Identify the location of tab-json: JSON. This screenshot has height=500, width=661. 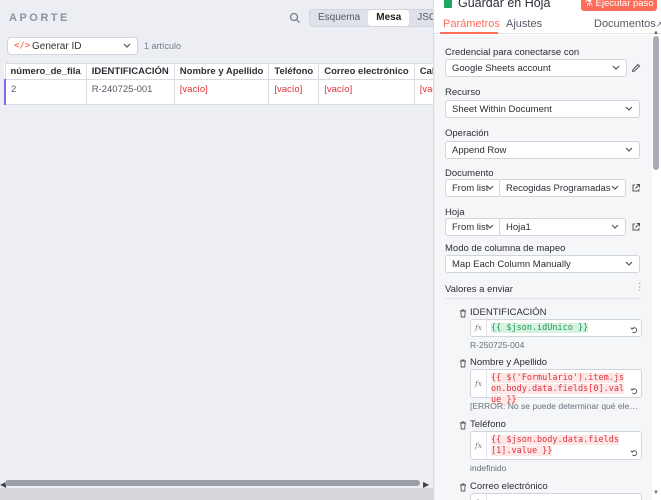
(421, 18).